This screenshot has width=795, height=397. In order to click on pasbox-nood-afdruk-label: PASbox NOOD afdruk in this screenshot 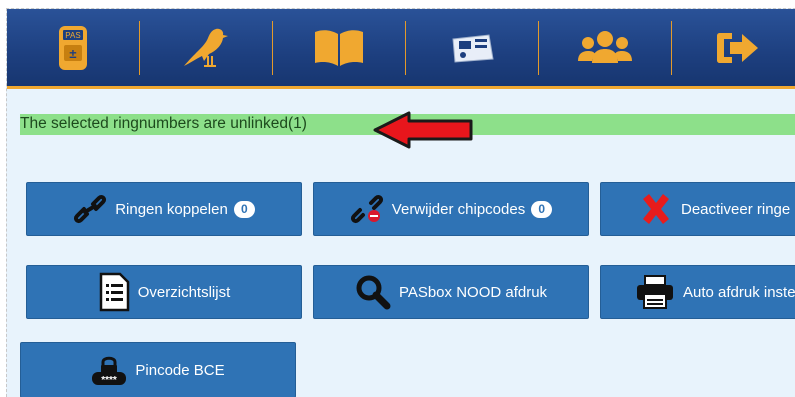, I will do `click(473, 292)`.